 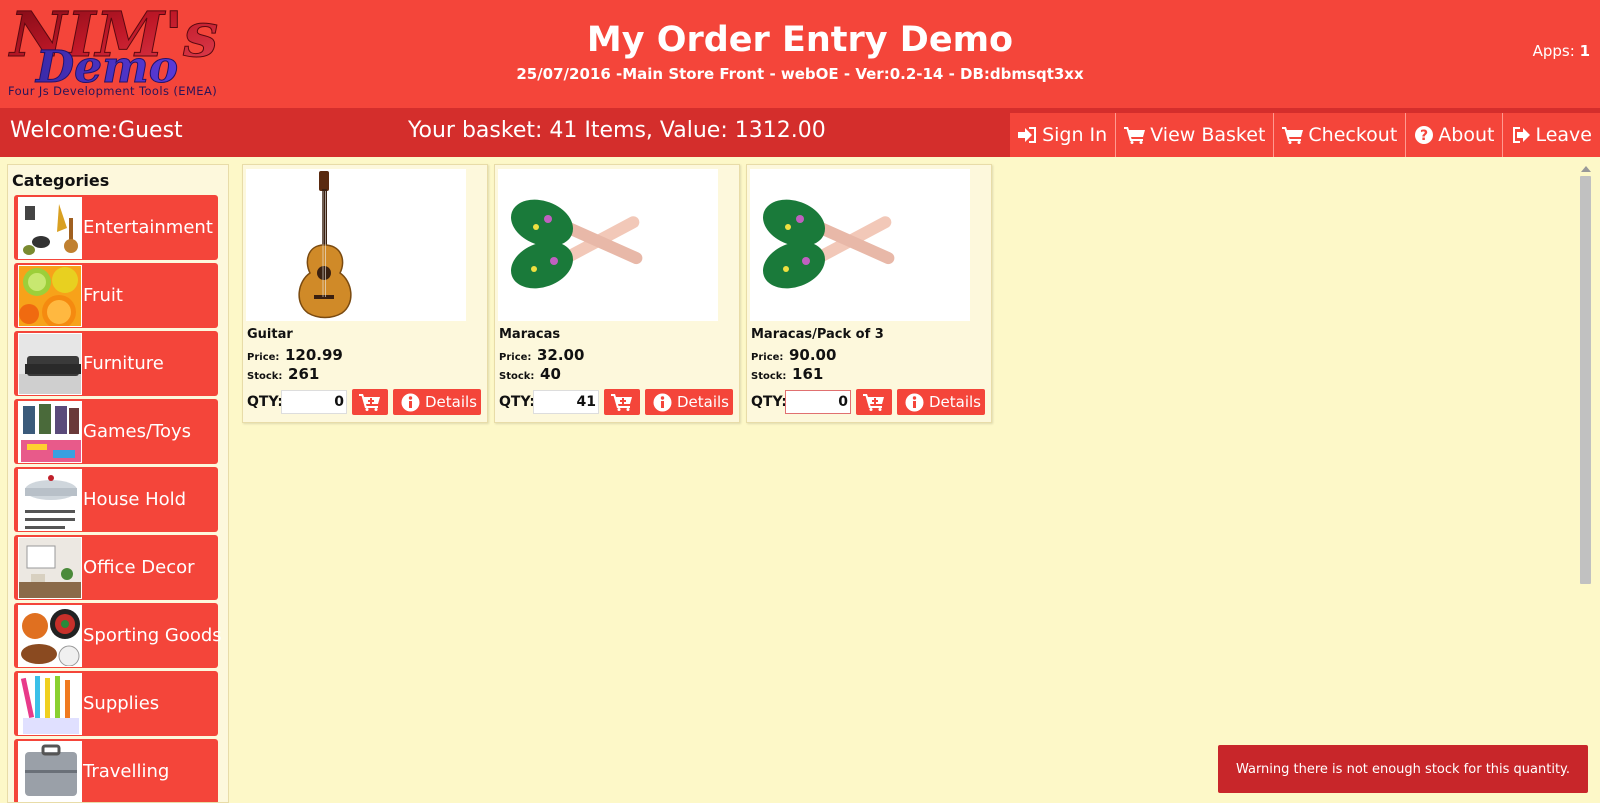 What do you see at coordinates (817, 334) in the screenshot?
I see `product-name: Maracas/Pack of 3` at bounding box center [817, 334].